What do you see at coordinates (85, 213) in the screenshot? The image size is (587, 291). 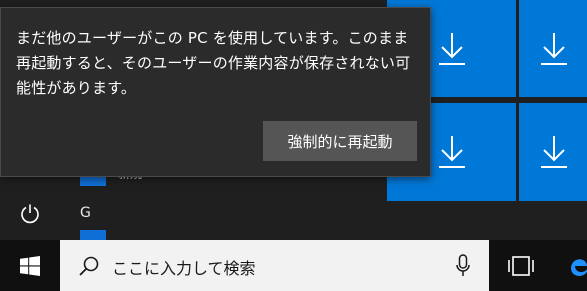 I see `section-header-g: G` at bounding box center [85, 213].